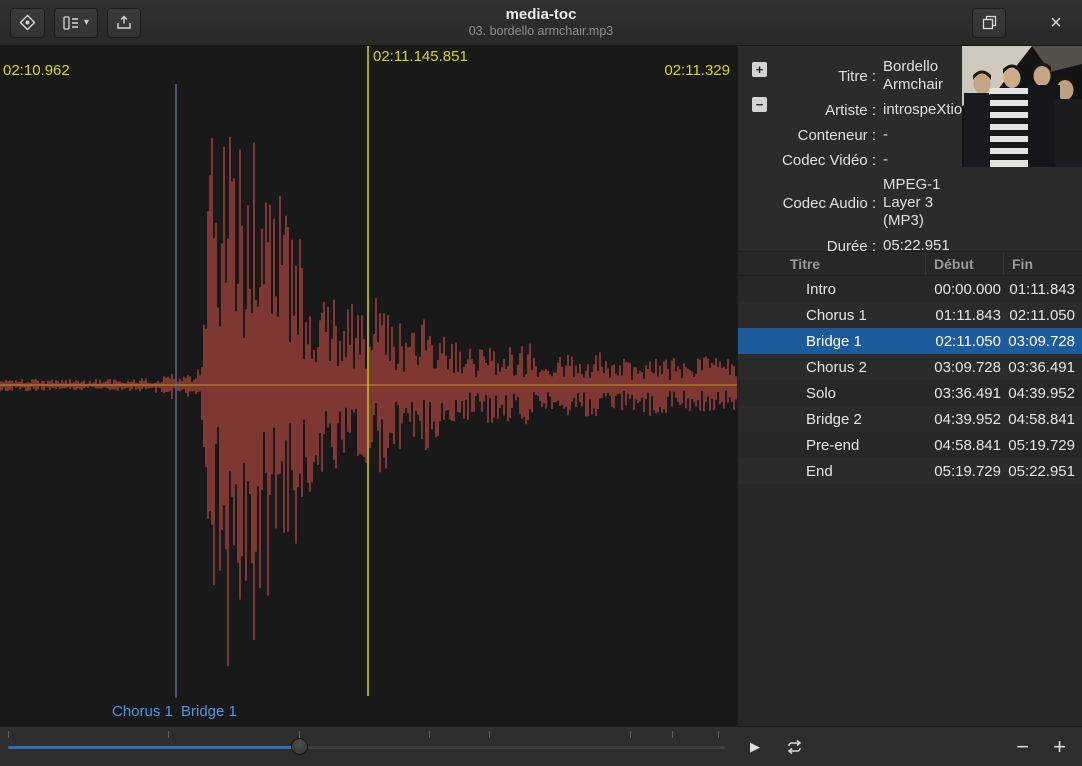  I want to click on display-mode-dropdown: ▾, so click(76, 22).